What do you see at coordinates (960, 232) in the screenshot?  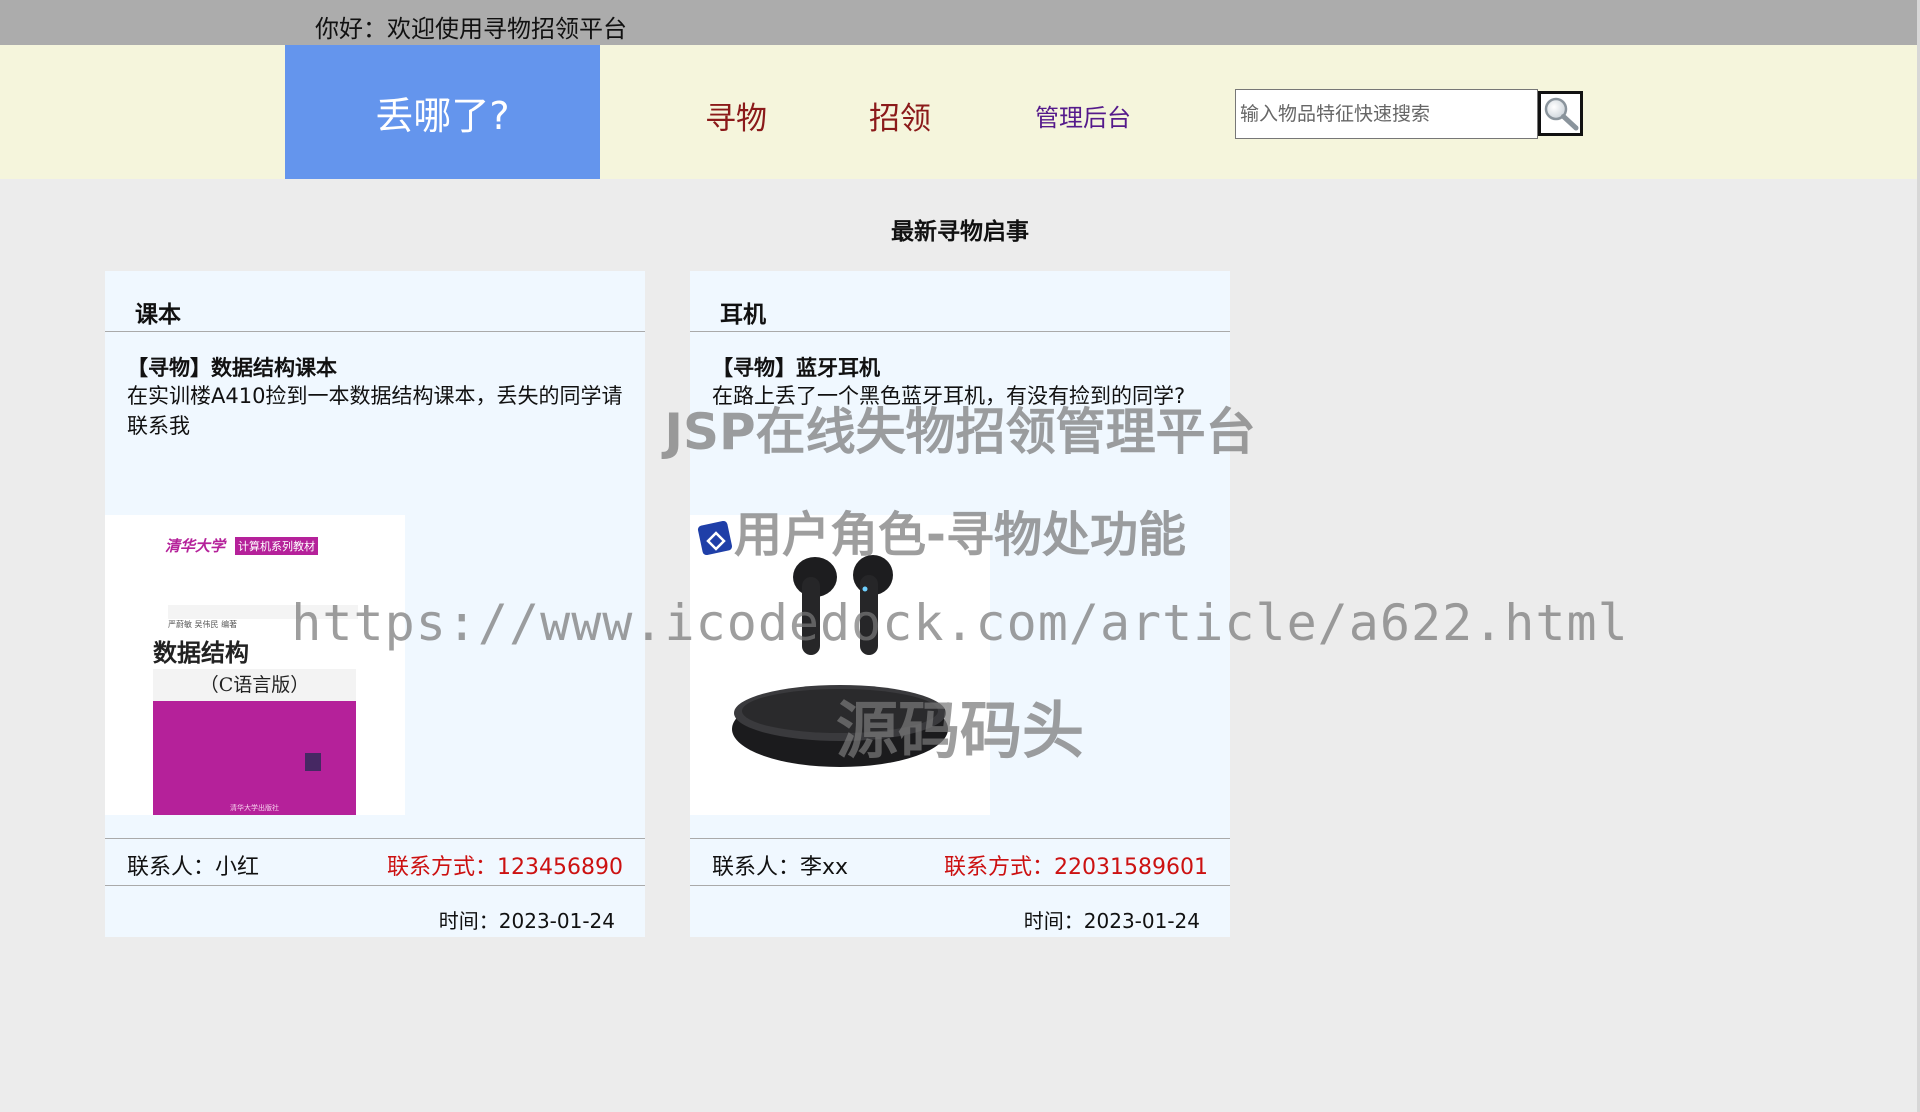 I see `section-title: 最新寻物启事` at bounding box center [960, 232].